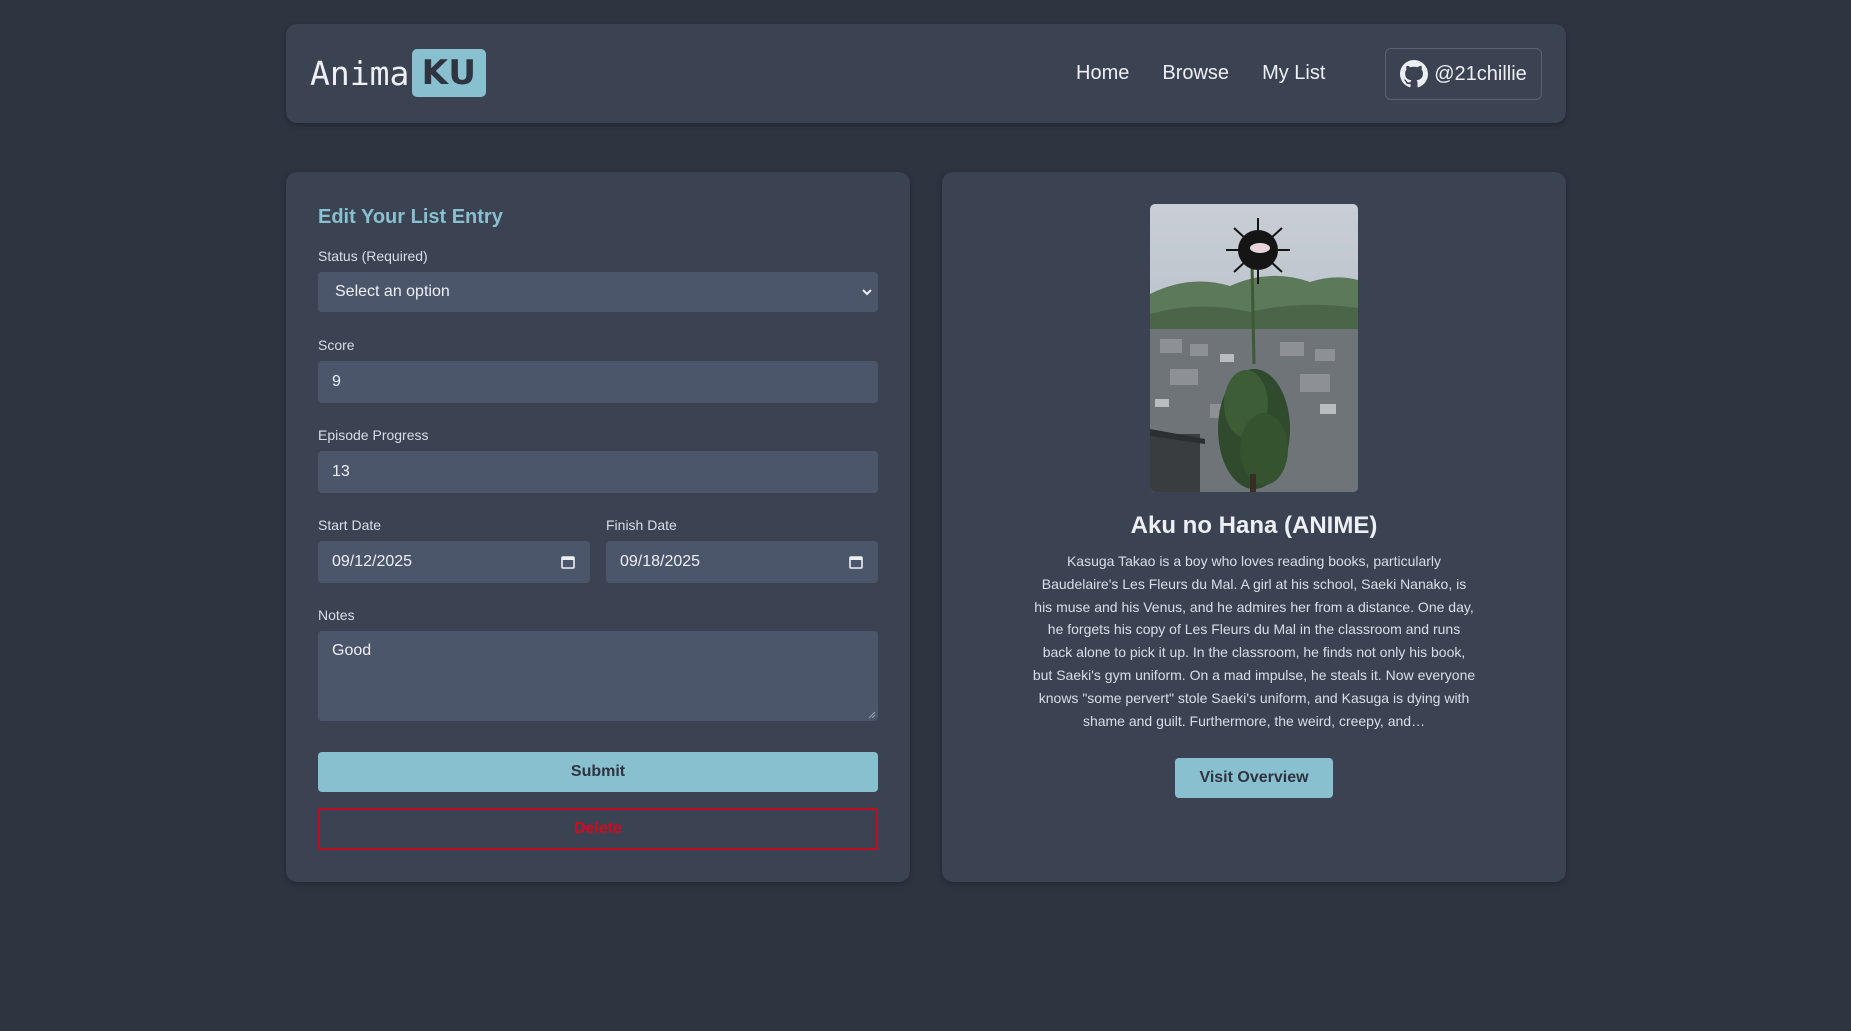 The width and height of the screenshot is (1851, 1031). I want to click on status-select: Select an option, so click(598, 292).